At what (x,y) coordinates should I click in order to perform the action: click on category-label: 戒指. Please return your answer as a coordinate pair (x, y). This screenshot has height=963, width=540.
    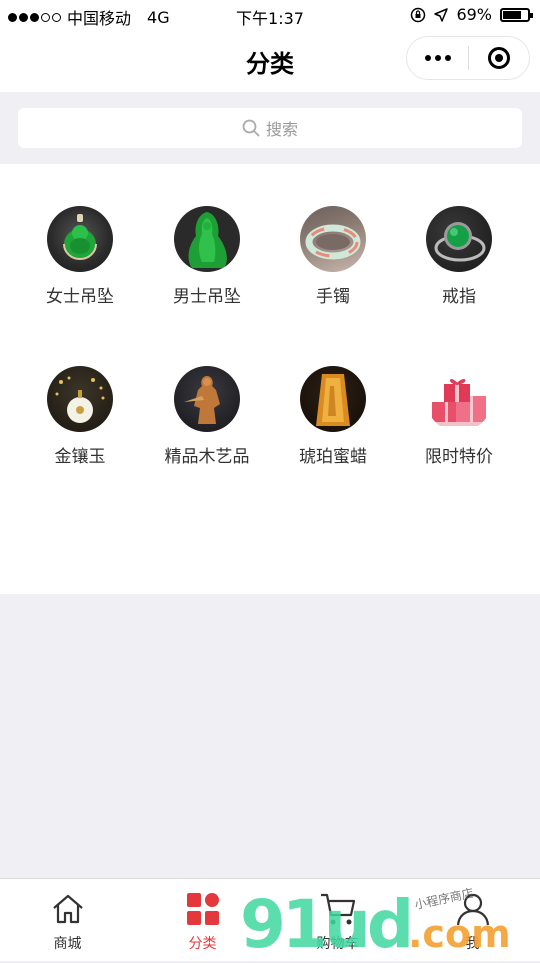
    Looking at the image, I should click on (459, 297).